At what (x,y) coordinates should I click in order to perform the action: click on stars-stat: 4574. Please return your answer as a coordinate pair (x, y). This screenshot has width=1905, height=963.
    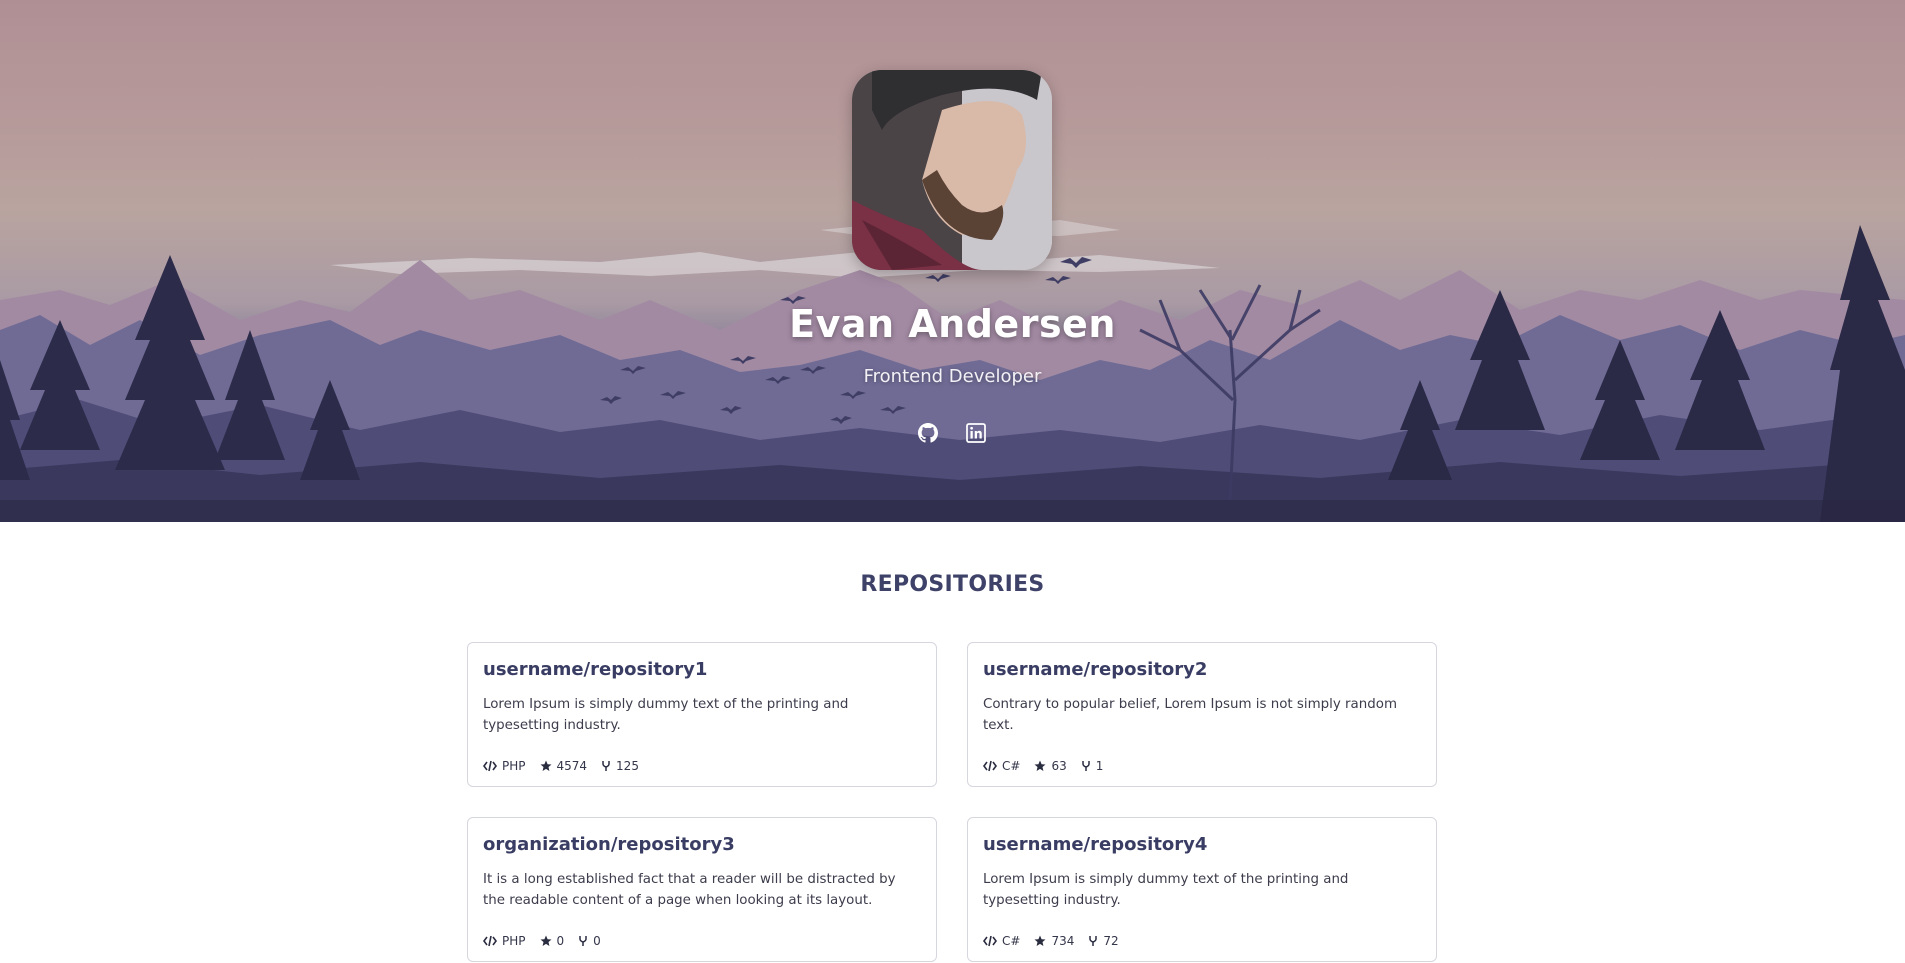
    Looking at the image, I should click on (564, 766).